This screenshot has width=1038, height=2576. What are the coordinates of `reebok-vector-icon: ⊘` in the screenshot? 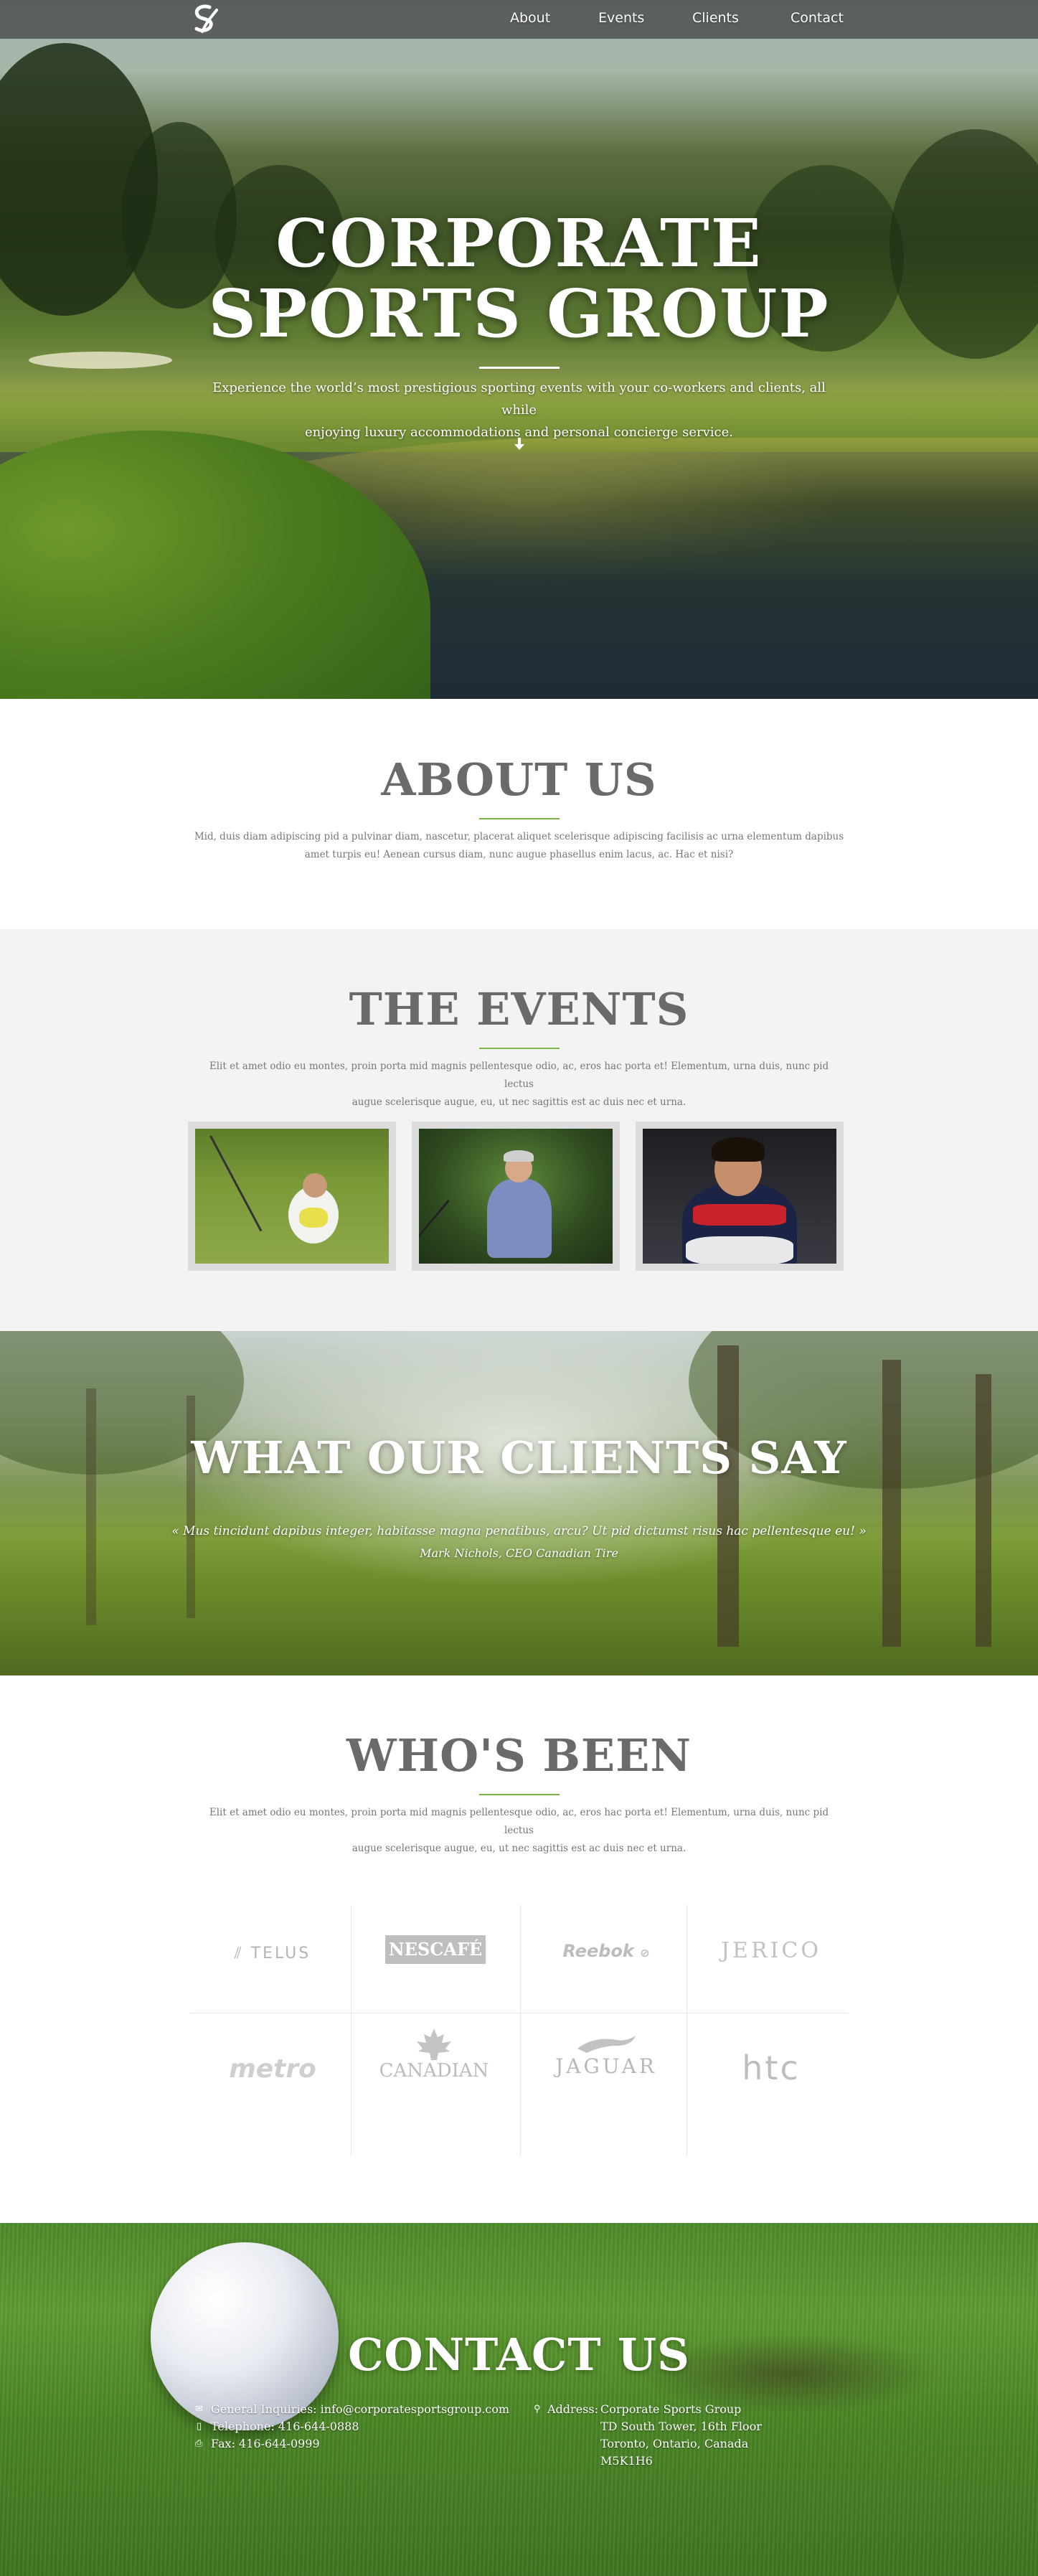 It's located at (645, 1953).